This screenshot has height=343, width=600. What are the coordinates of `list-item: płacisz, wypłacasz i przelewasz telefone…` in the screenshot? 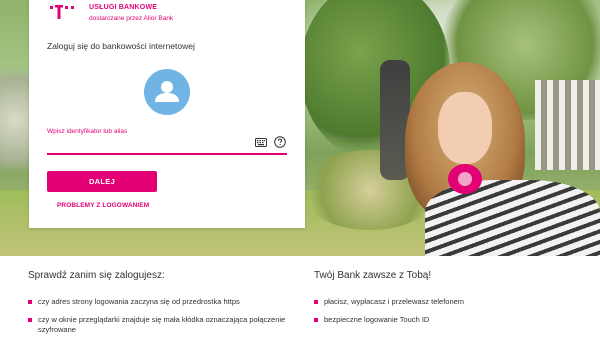 It's located at (444, 302).